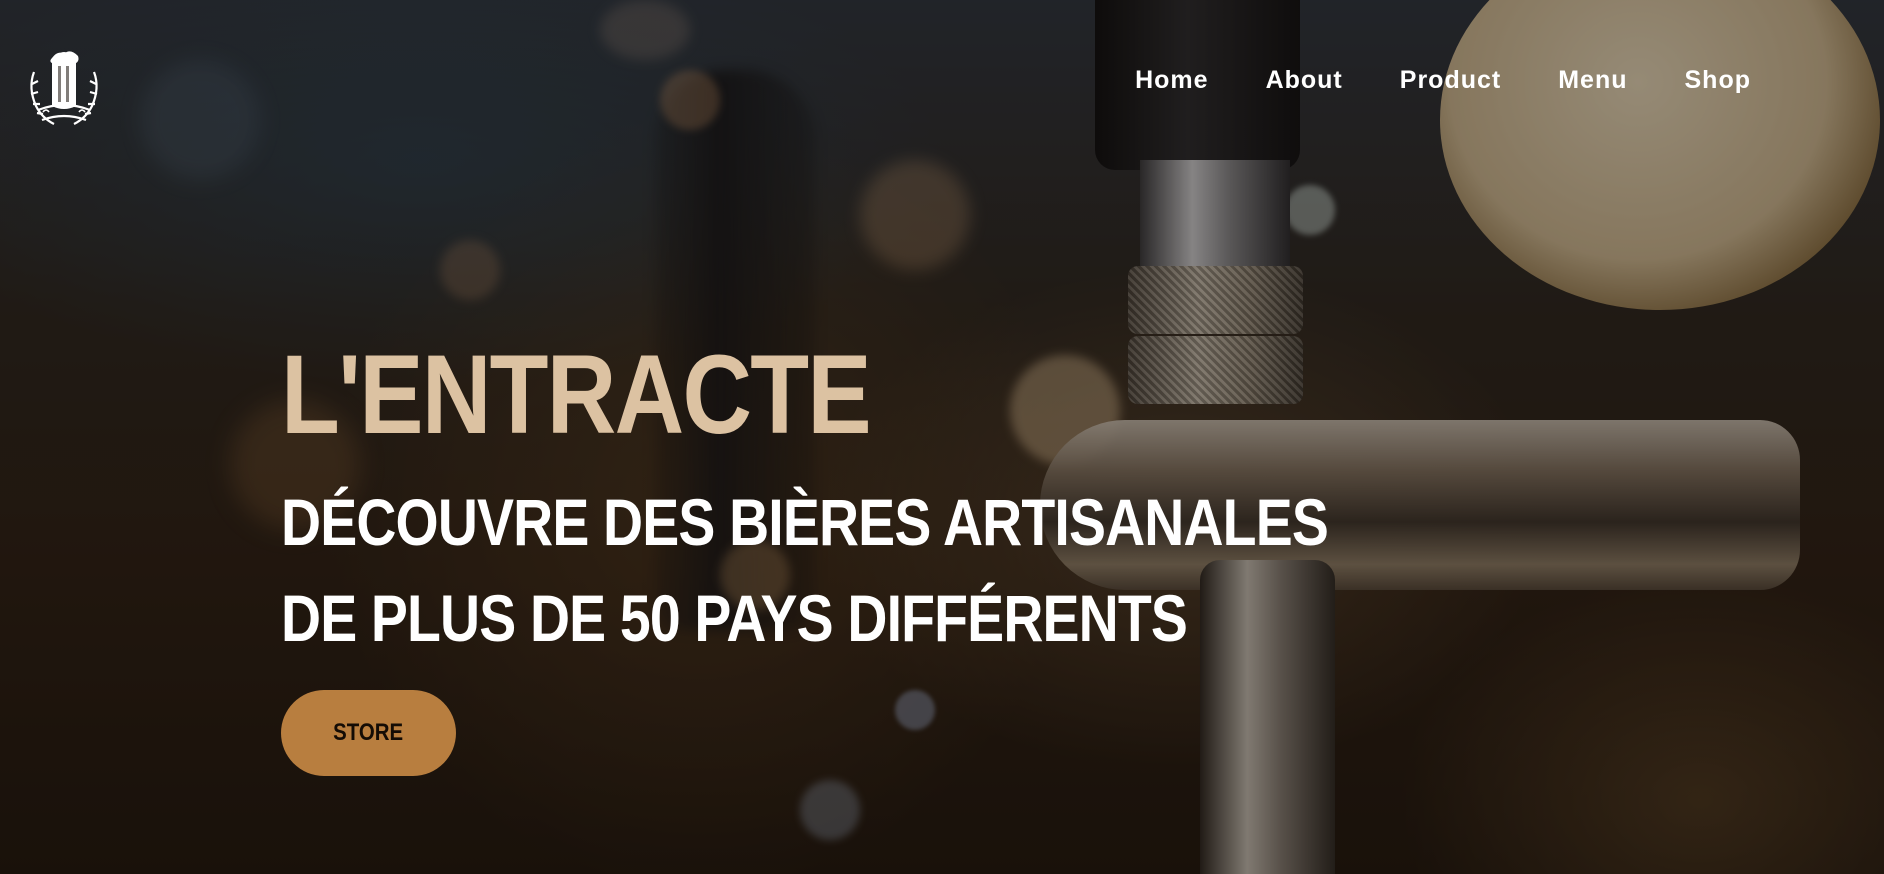 The height and width of the screenshot is (874, 1884). What do you see at coordinates (734, 618) in the screenshot?
I see `hero-subtitle-line-2: DE PLUS DE 50 PAYS DIFFÉRENTS` at bounding box center [734, 618].